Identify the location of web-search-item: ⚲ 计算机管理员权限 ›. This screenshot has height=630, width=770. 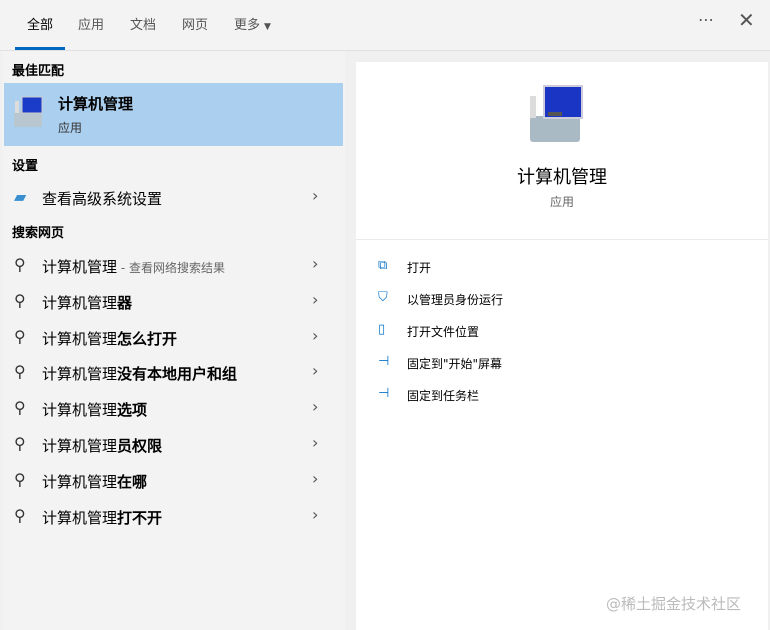
(173, 444).